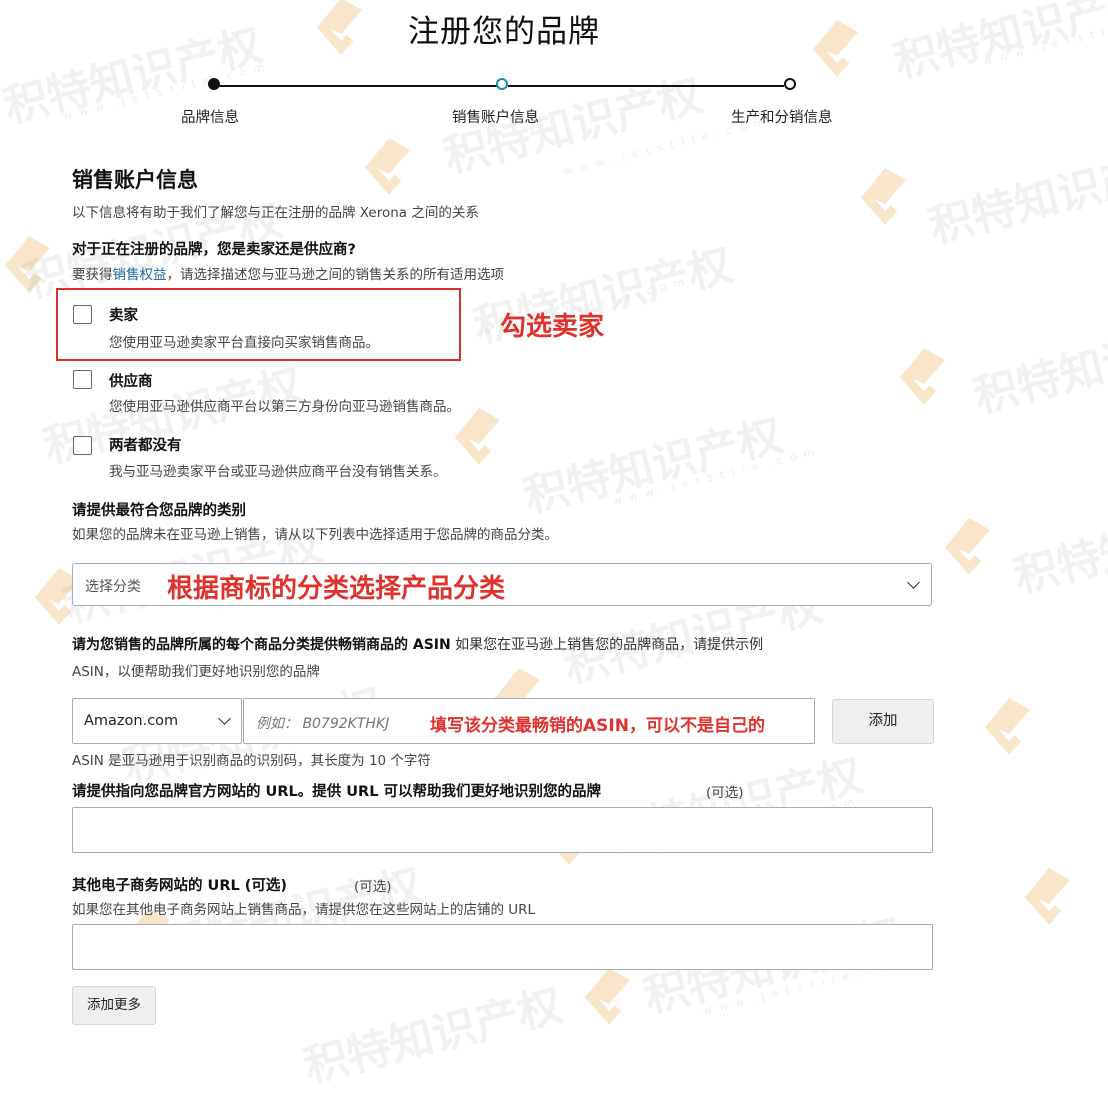 This screenshot has height=1095, width=1108. Describe the element at coordinates (113, 587) in the screenshot. I see `category-select-placeholder: 选择分类` at that location.